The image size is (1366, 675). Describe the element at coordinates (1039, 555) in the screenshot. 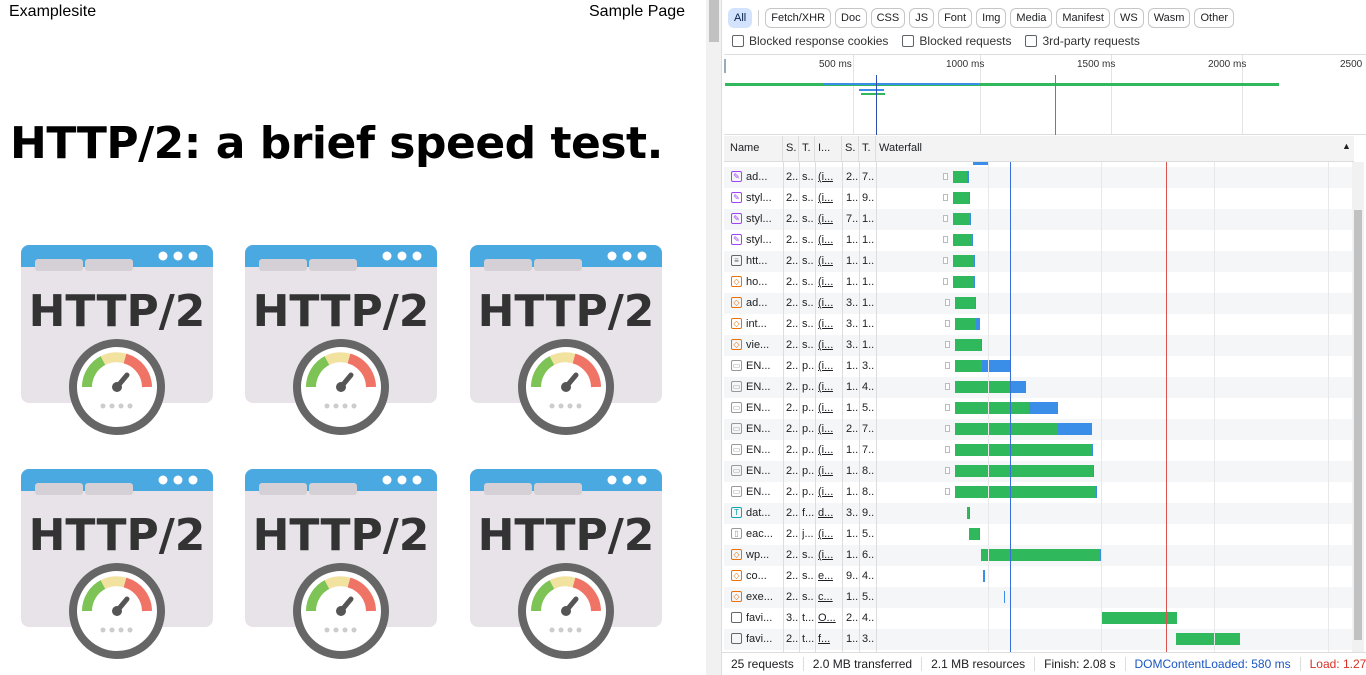

I see `table-row: ◇ wp... 2.. s.. (i... 1.. 6..` at that location.